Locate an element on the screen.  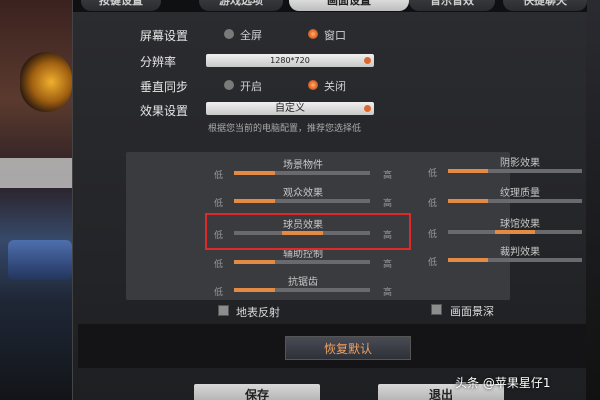
windowed-radio is located at coordinates (313, 34).